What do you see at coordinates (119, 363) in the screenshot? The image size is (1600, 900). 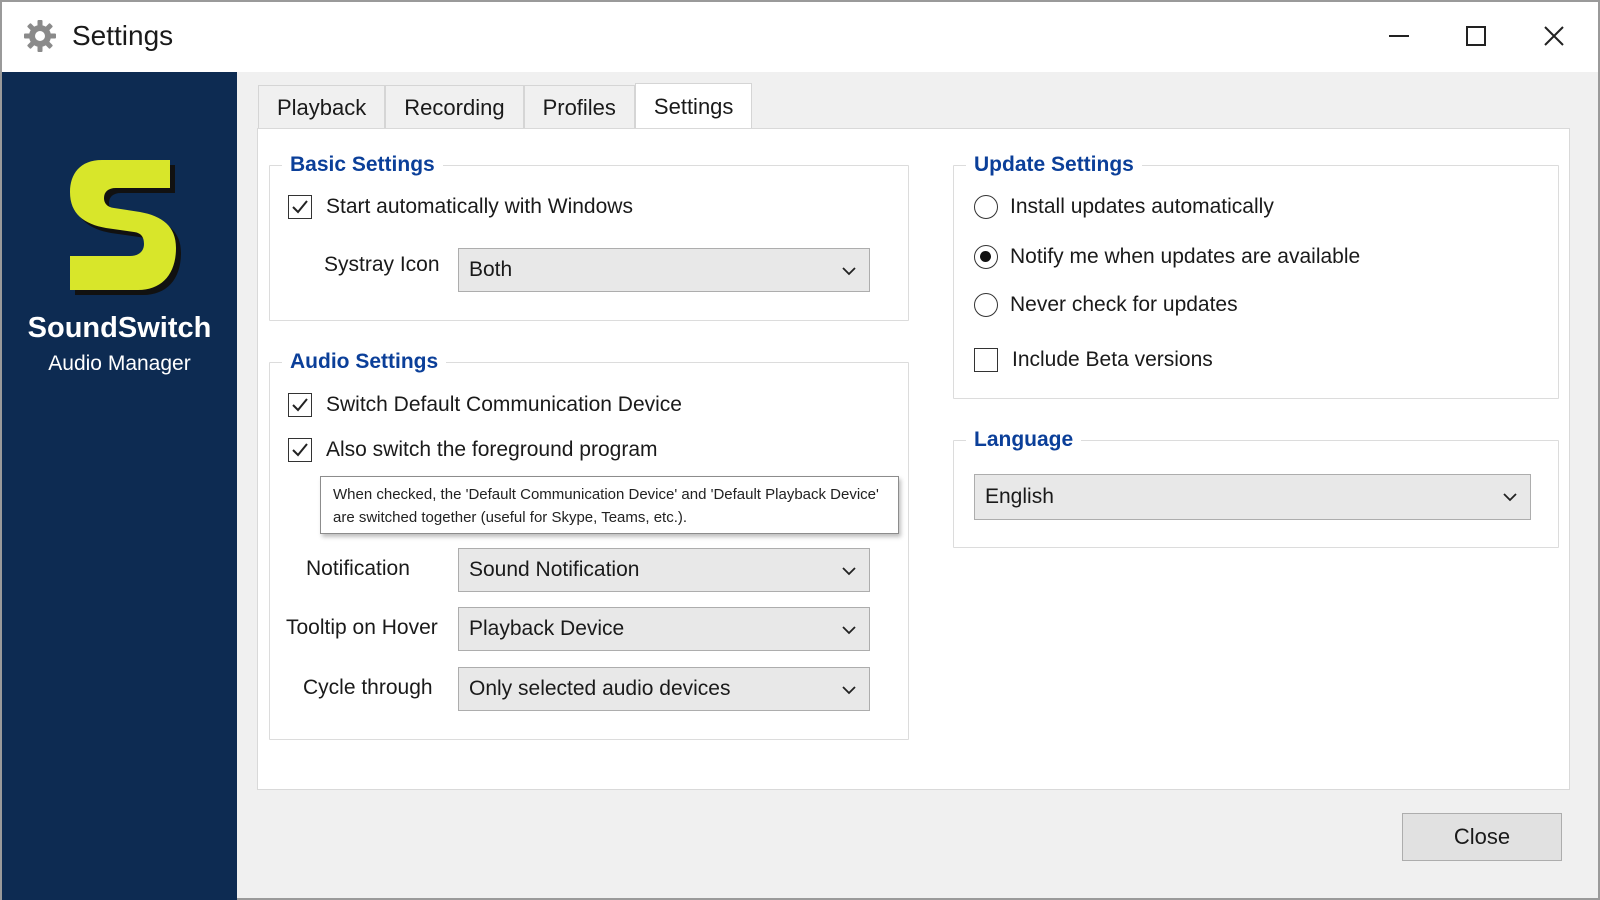 I see `brand-subtitle: Audio Manager` at bounding box center [119, 363].